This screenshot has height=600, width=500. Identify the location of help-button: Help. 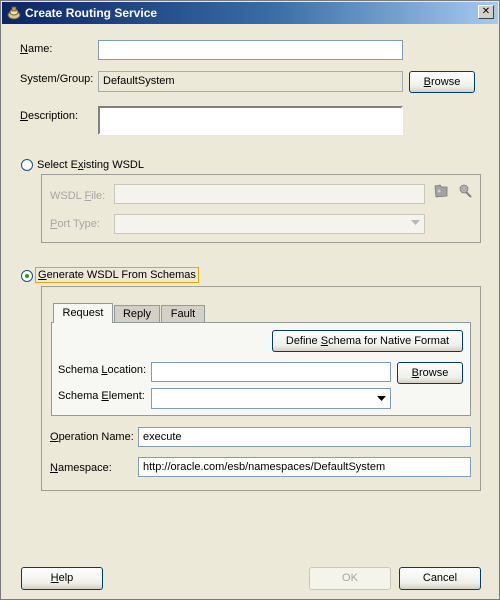
(62, 578).